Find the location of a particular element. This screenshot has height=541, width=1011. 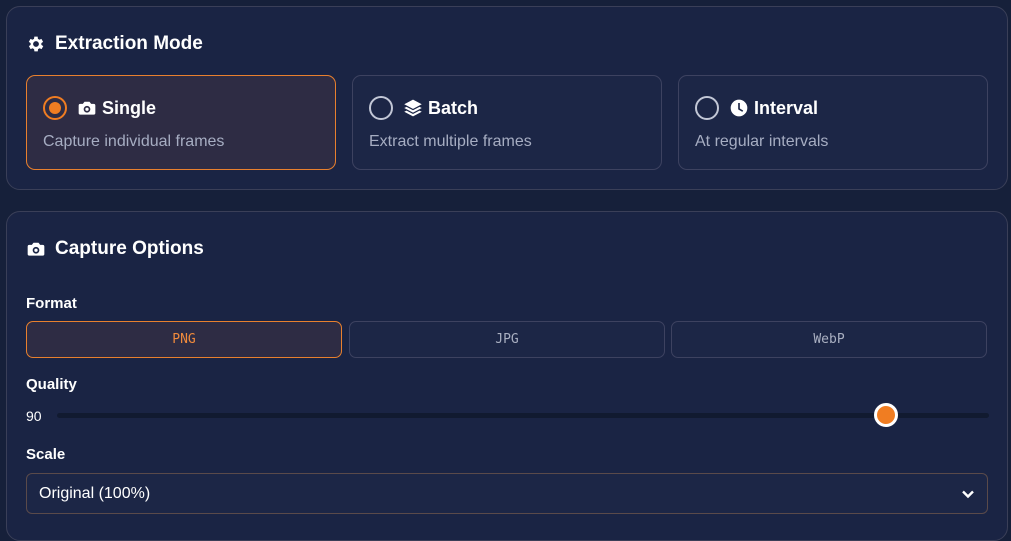

capture-options-title: Capture Options is located at coordinates (115, 249).